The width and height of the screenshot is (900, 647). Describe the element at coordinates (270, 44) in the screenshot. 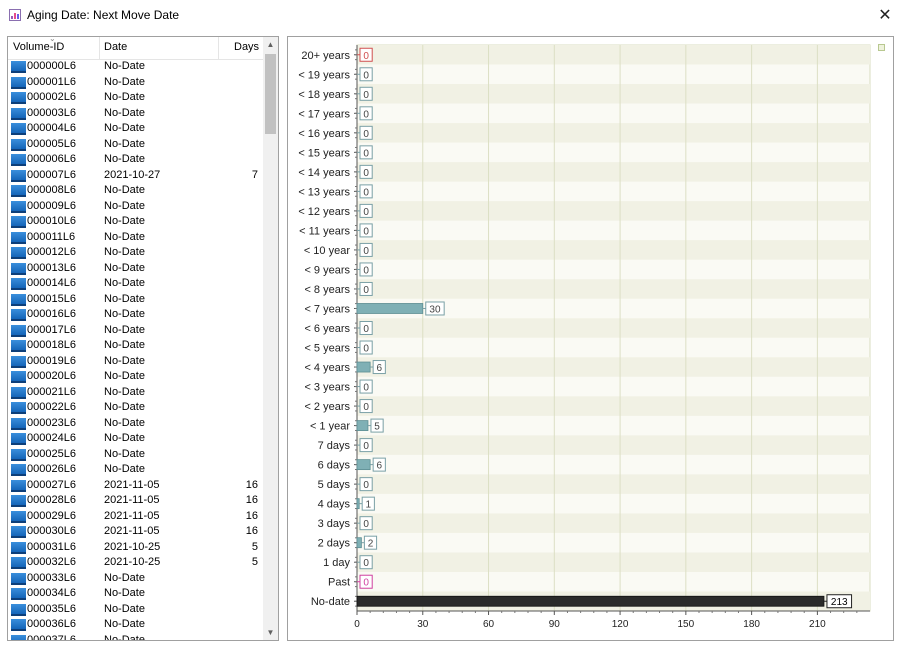

I see `scroll-up-icon: ▲` at that location.